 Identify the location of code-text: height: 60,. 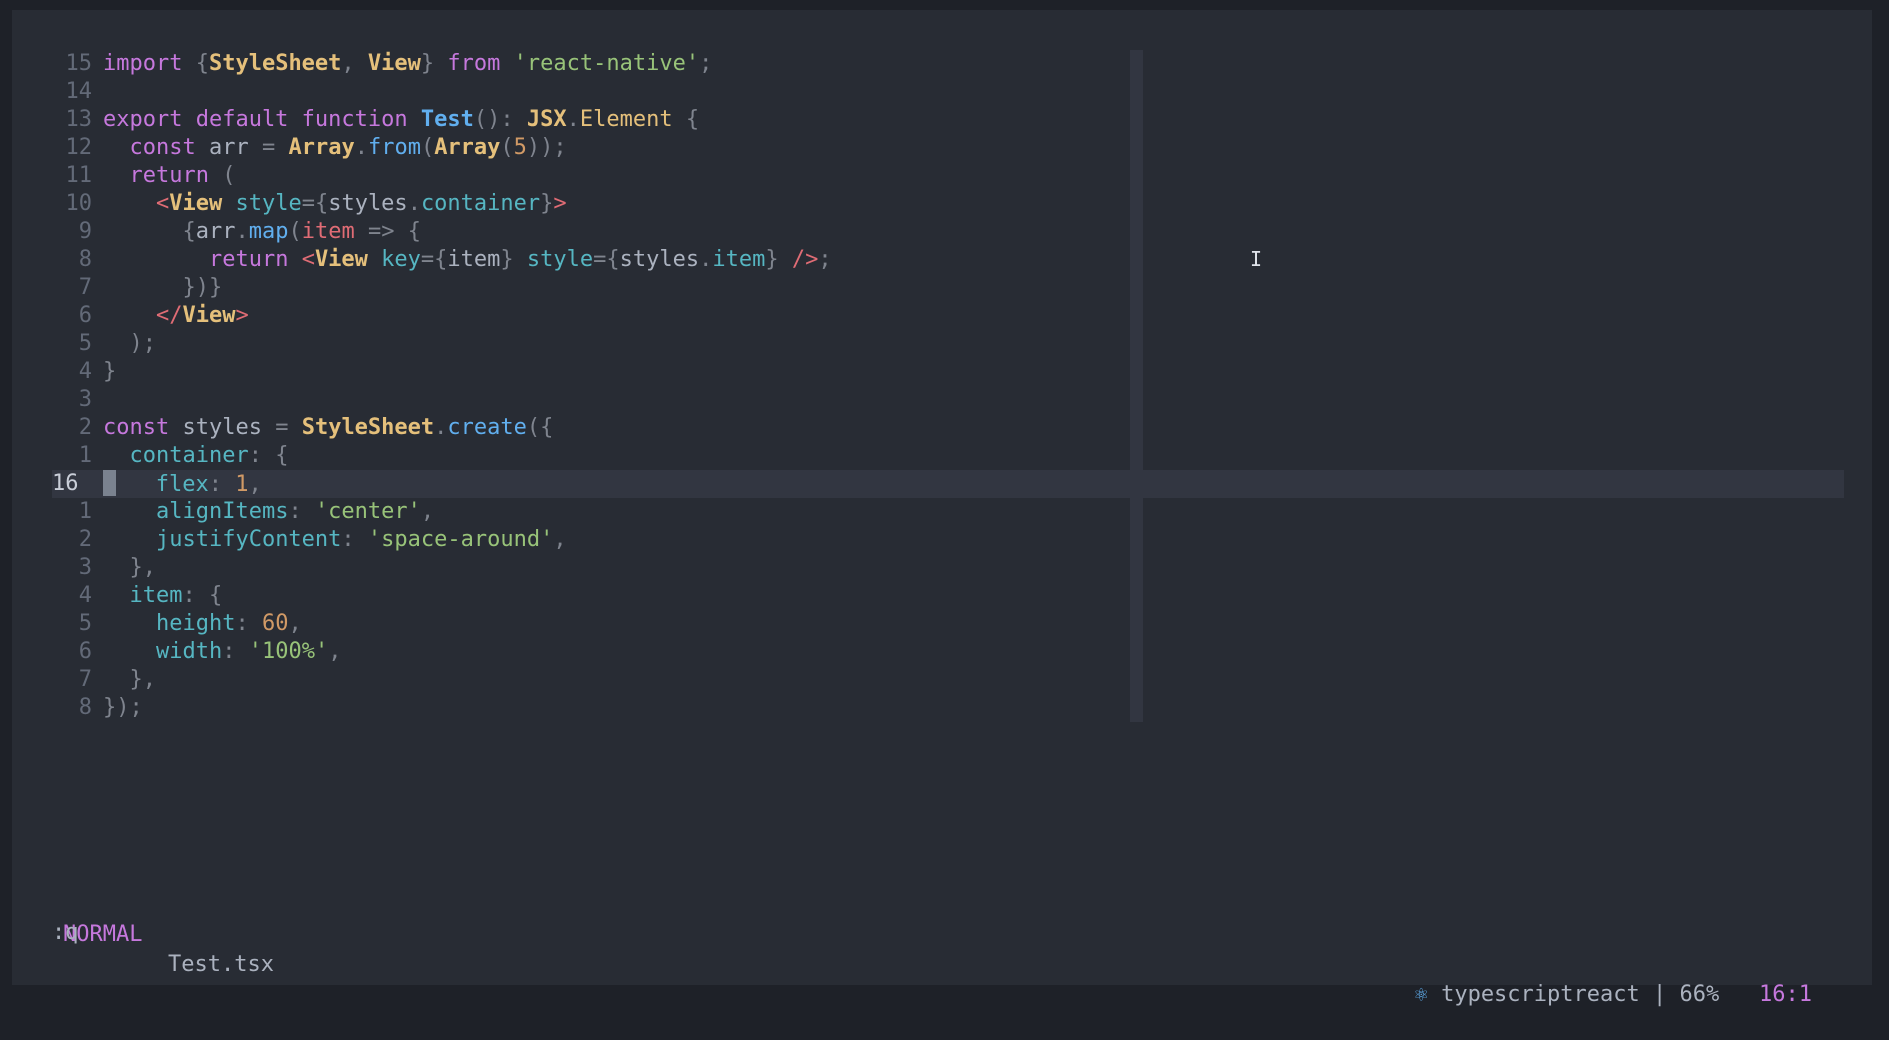
(202, 624).